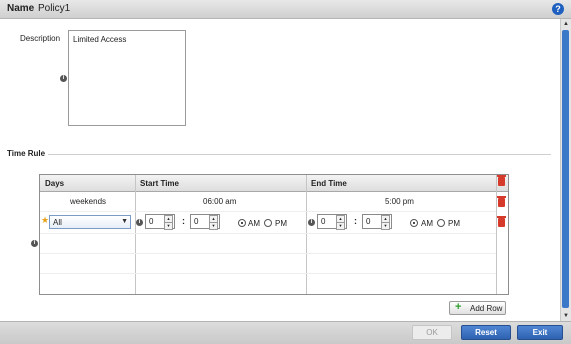 The height and width of the screenshot is (344, 571). I want to click on end-minute-stepper: 0 ▲ ▼, so click(377, 222).